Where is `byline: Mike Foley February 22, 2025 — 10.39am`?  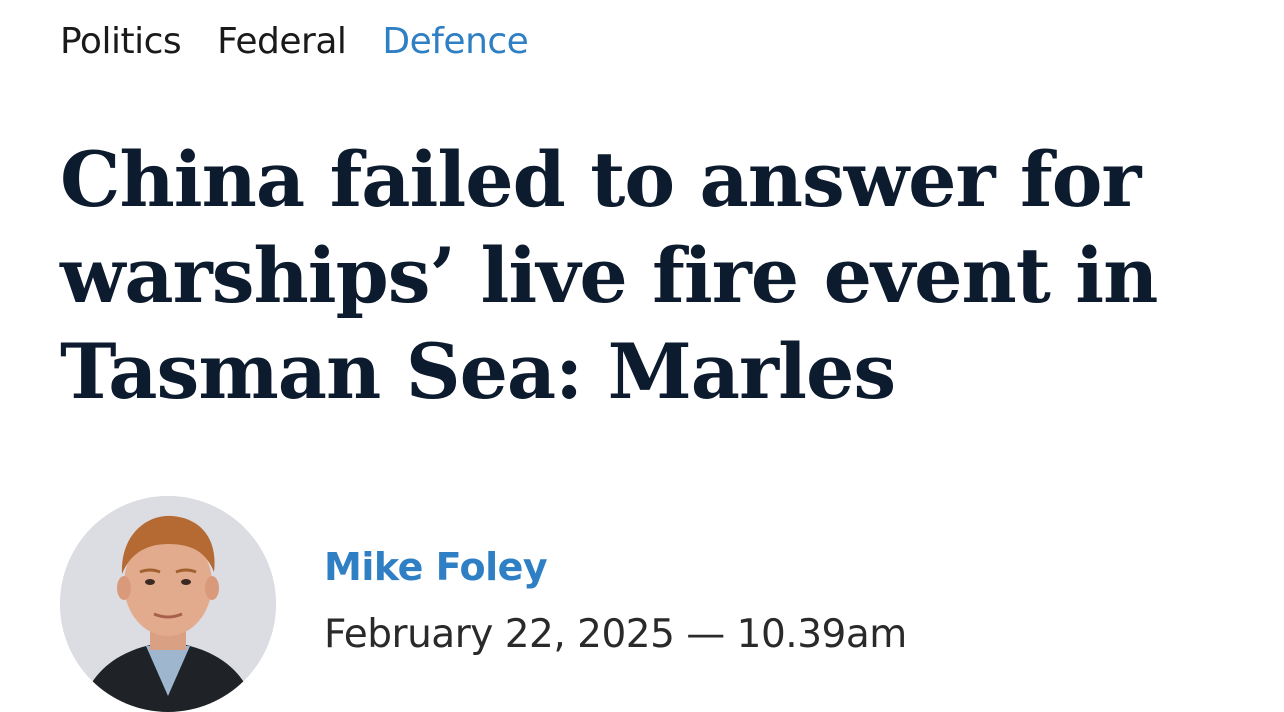
byline: Mike Foley February 22, 2025 — 10.39am is located at coordinates (615, 601).